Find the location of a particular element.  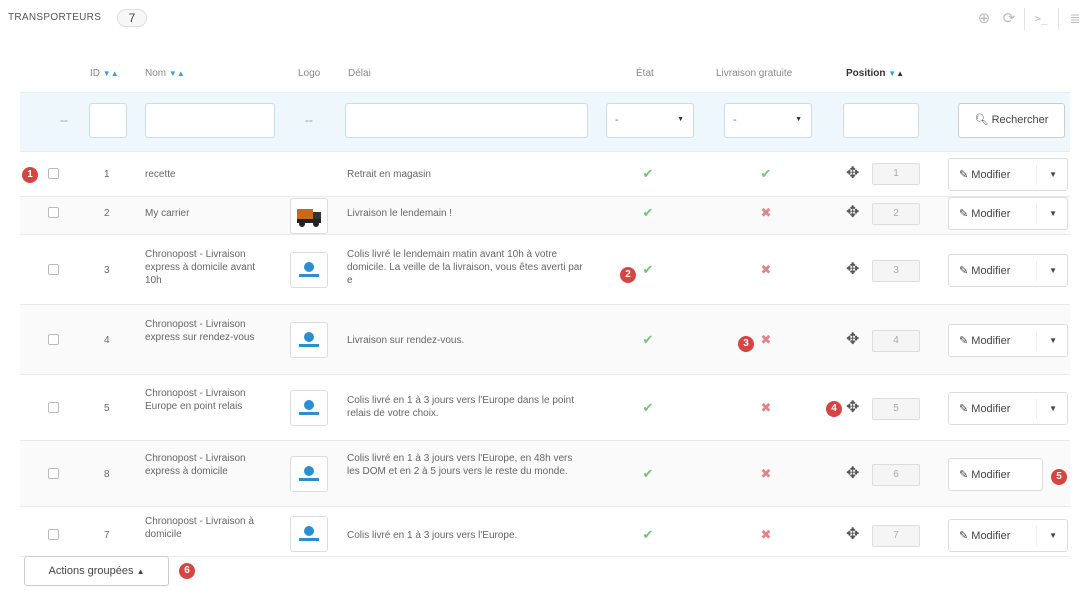

row-name: My carrier is located at coordinates (167, 213).